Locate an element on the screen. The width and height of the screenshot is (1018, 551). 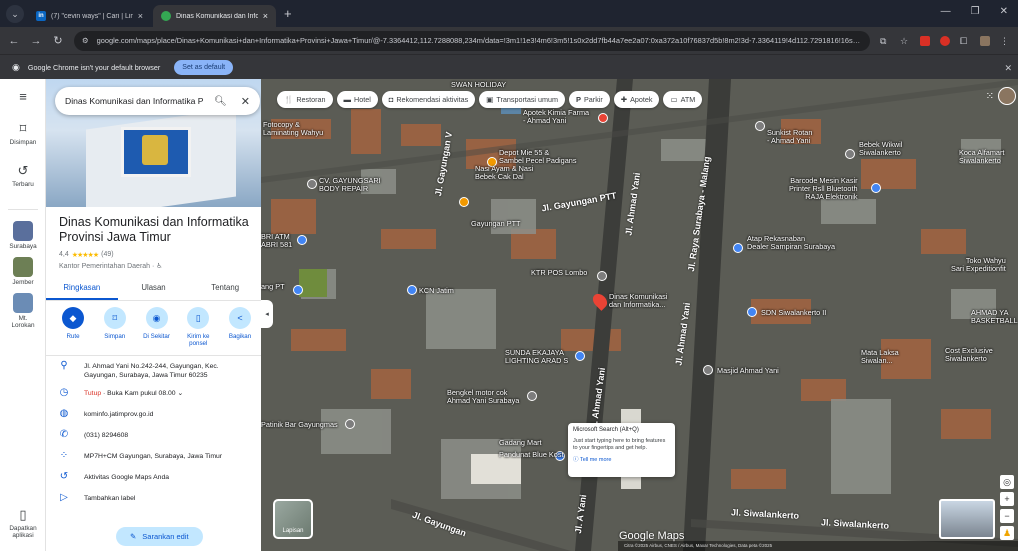
chip-hotels: ▬ Hotel is located at coordinates (357, 99).